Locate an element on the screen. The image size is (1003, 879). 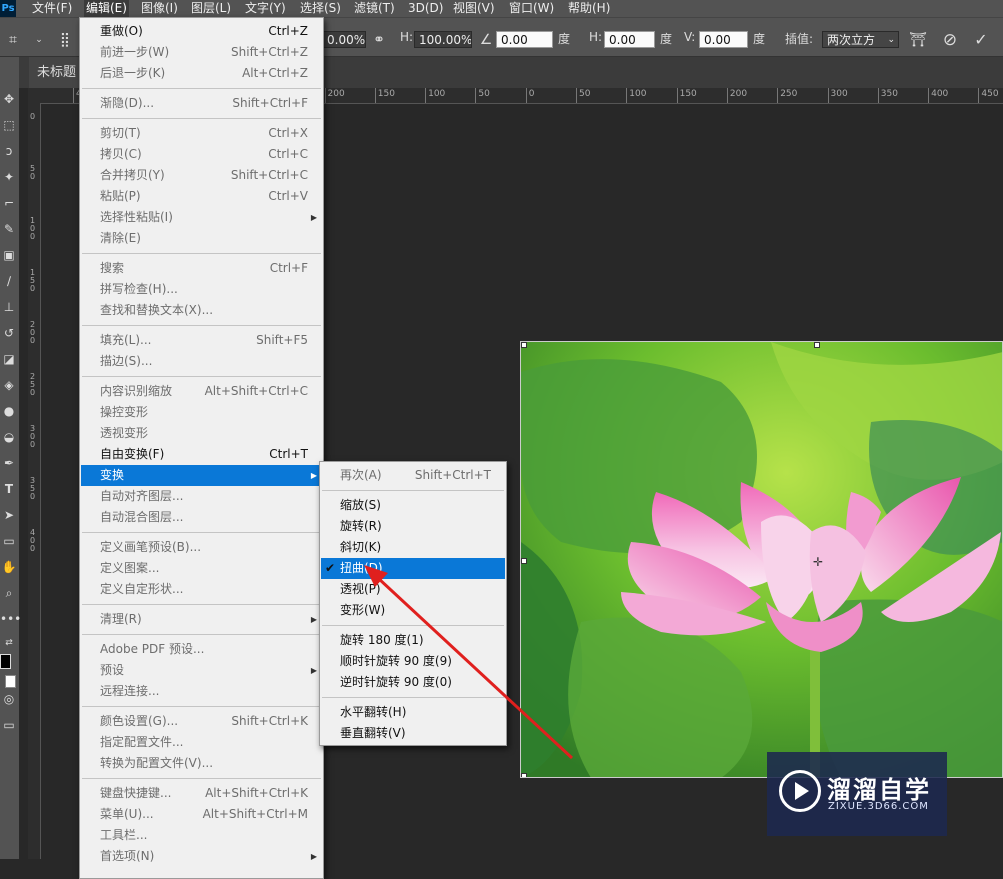
menu-item: 旋转(R) is located at coordinates (413, 526).